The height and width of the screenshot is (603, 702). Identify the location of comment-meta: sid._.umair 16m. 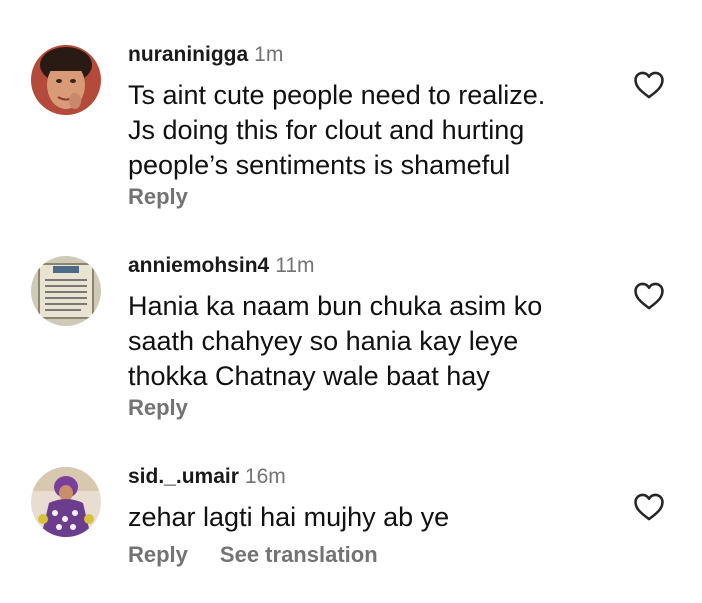
(207, 477).